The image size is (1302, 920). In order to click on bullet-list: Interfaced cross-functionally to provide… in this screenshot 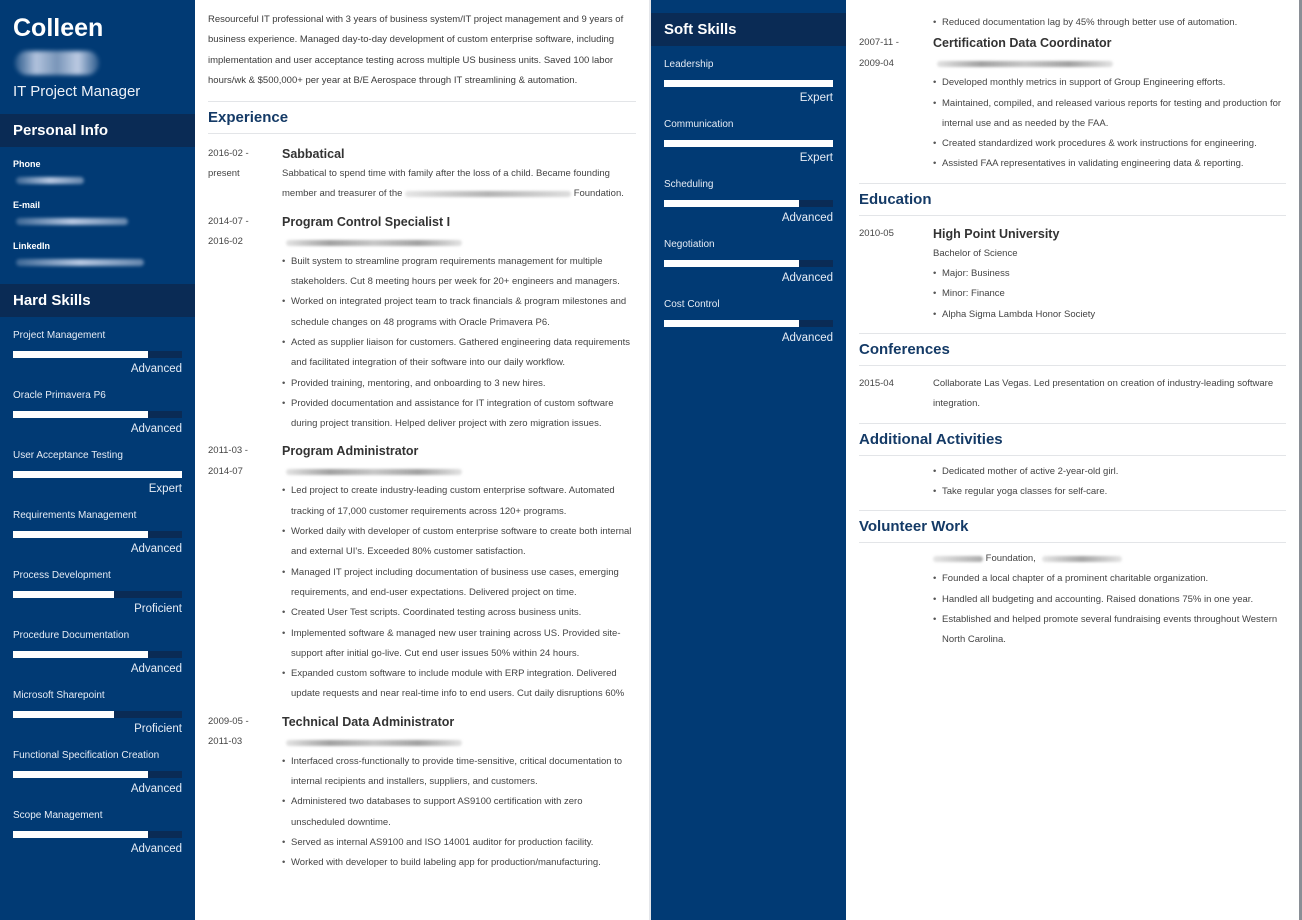, I will do `click(459, 813)`.